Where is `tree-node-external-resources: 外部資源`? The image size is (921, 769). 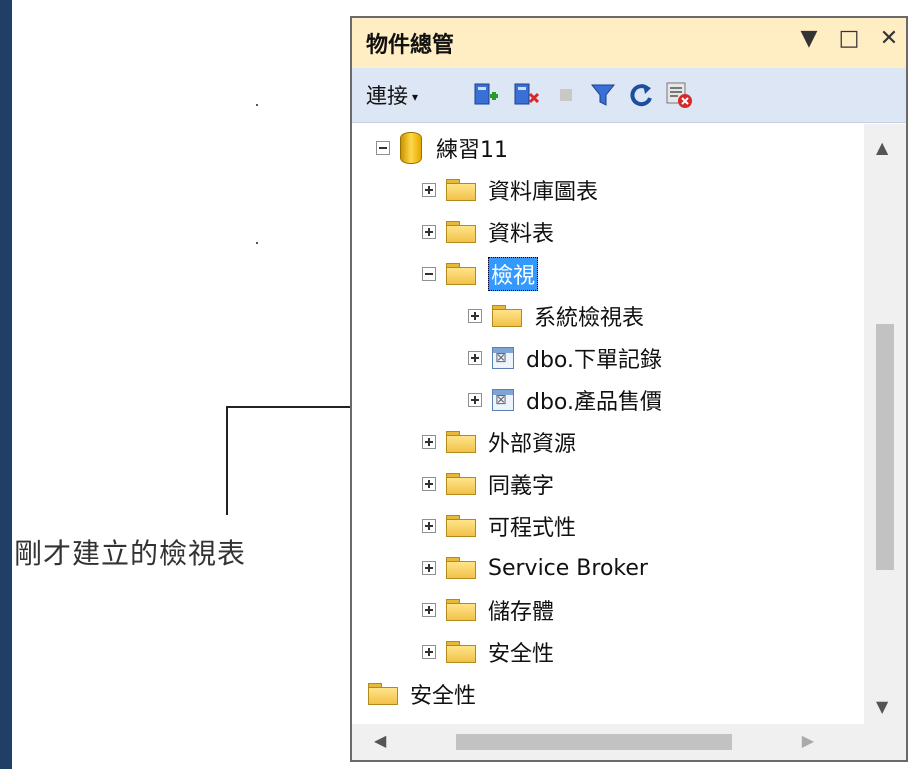 tree-node-external-resources: 外部資源 is located at coordinates (499, 442).